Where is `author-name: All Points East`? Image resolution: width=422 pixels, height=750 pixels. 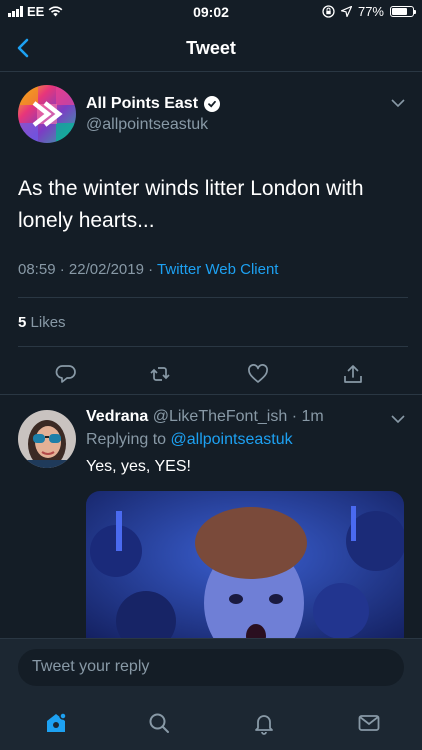
author-name: All Points East is located at coordinates (153, 104).